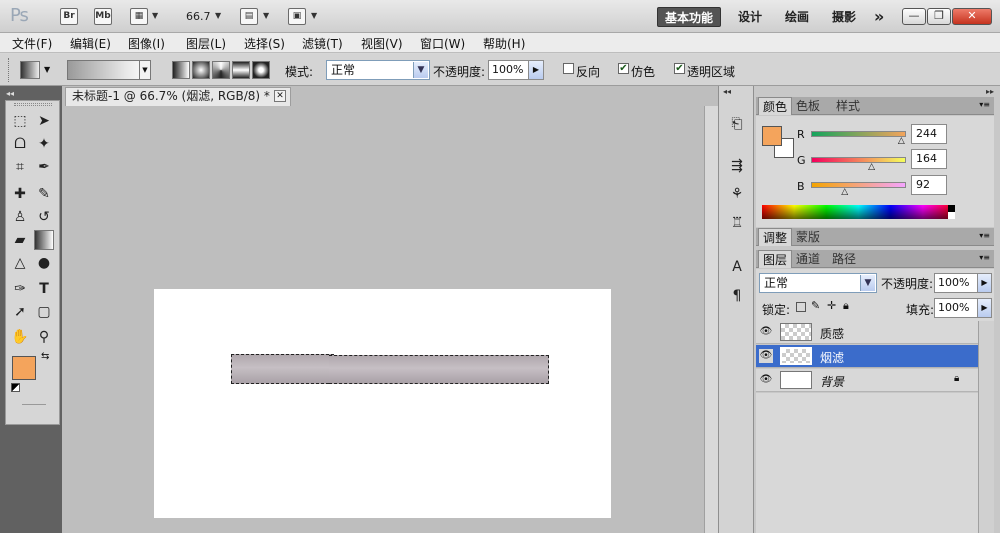 This screenshot has height=533, width=1000. Describe the element at coordinates (858, 212) in the screenshot. I see `color-spectrum-bar` at that location.